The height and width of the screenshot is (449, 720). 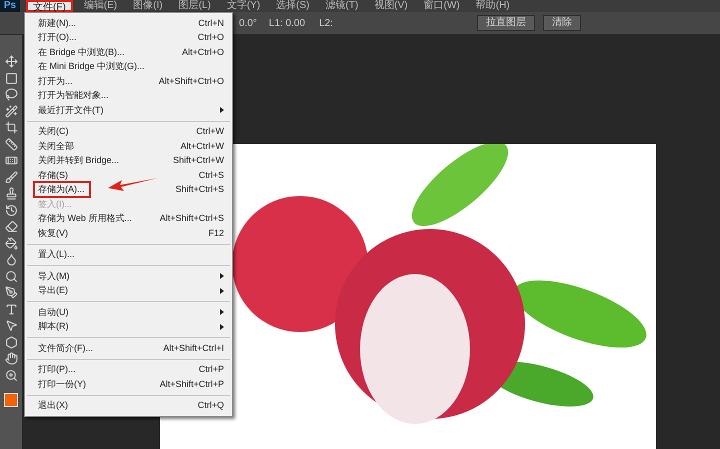 I want to click on menu-item: 关闭(C), so click(x=53, y=131).